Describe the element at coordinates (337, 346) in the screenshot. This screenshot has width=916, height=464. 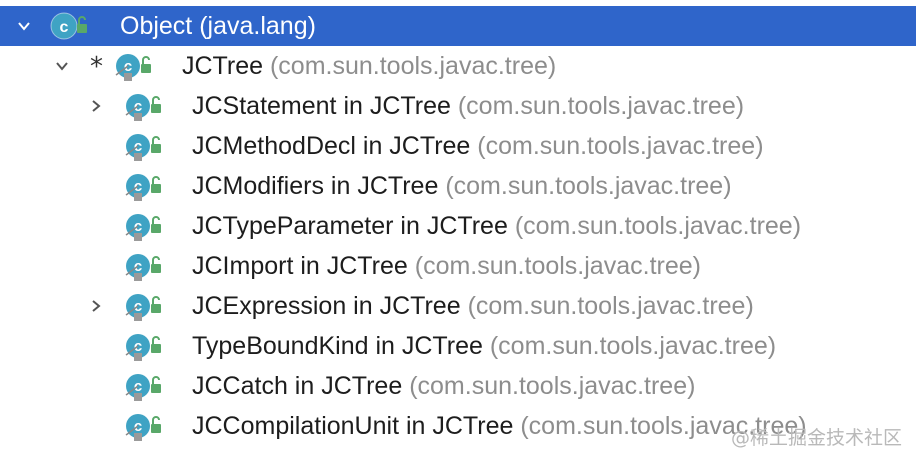
I see `class-name: TypeBoundKind in JCTree` at that location.